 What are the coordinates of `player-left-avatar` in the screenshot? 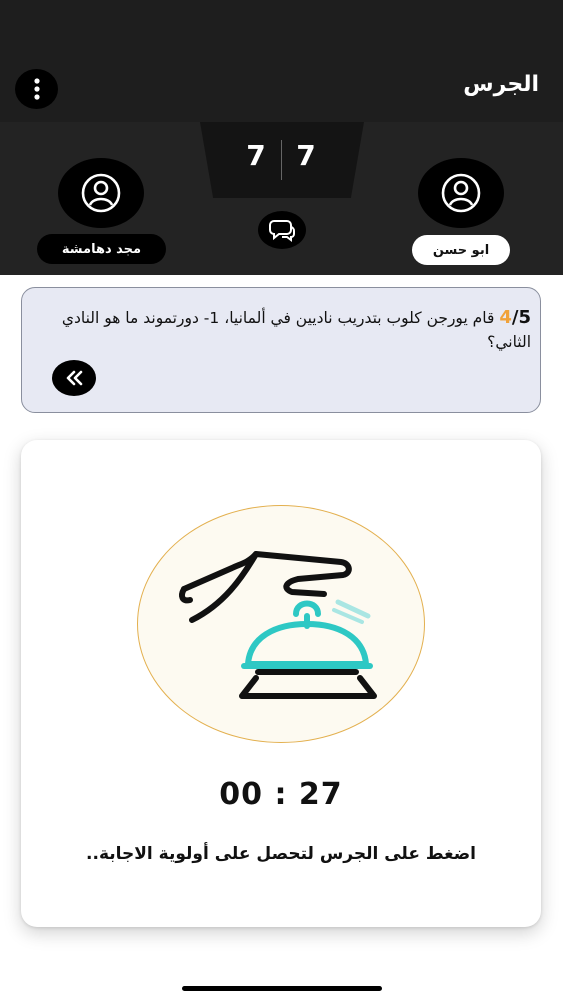 It's located at (101, 193).